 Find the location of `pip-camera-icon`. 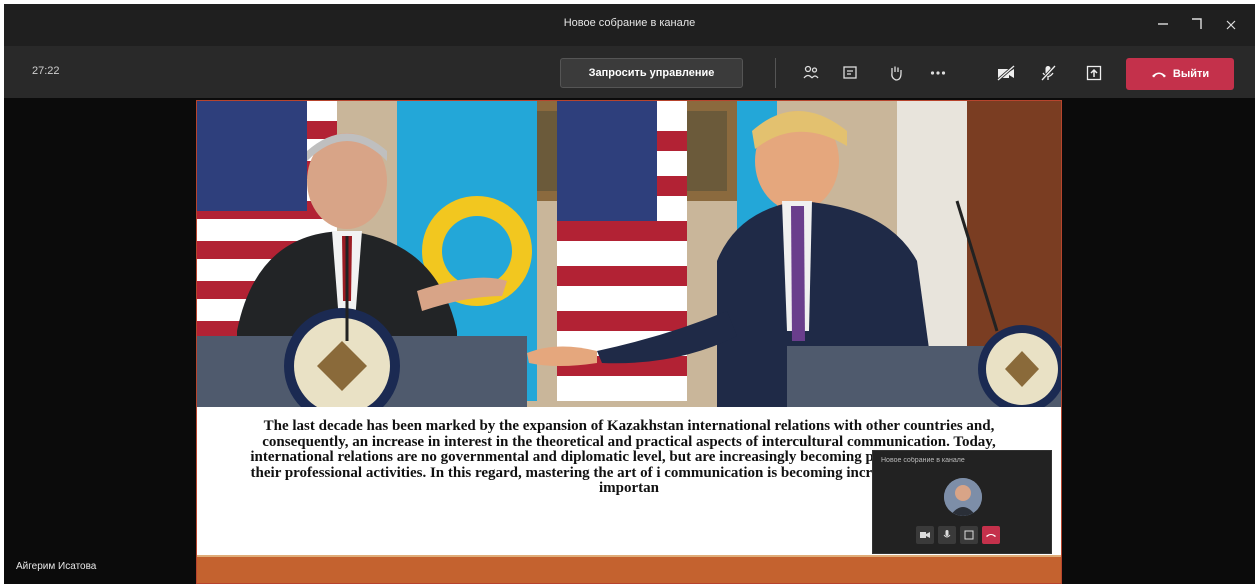

pip-camera-icon is located at coordinates (925, 535).